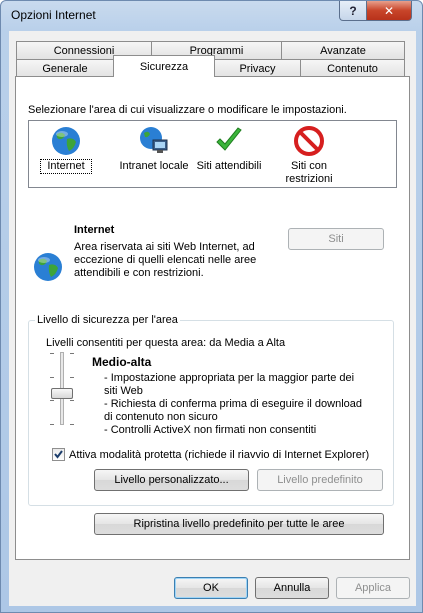 This screenshot has width=423, height=613. I want to click on tab-label: Sicurezza, so click(164, 66).